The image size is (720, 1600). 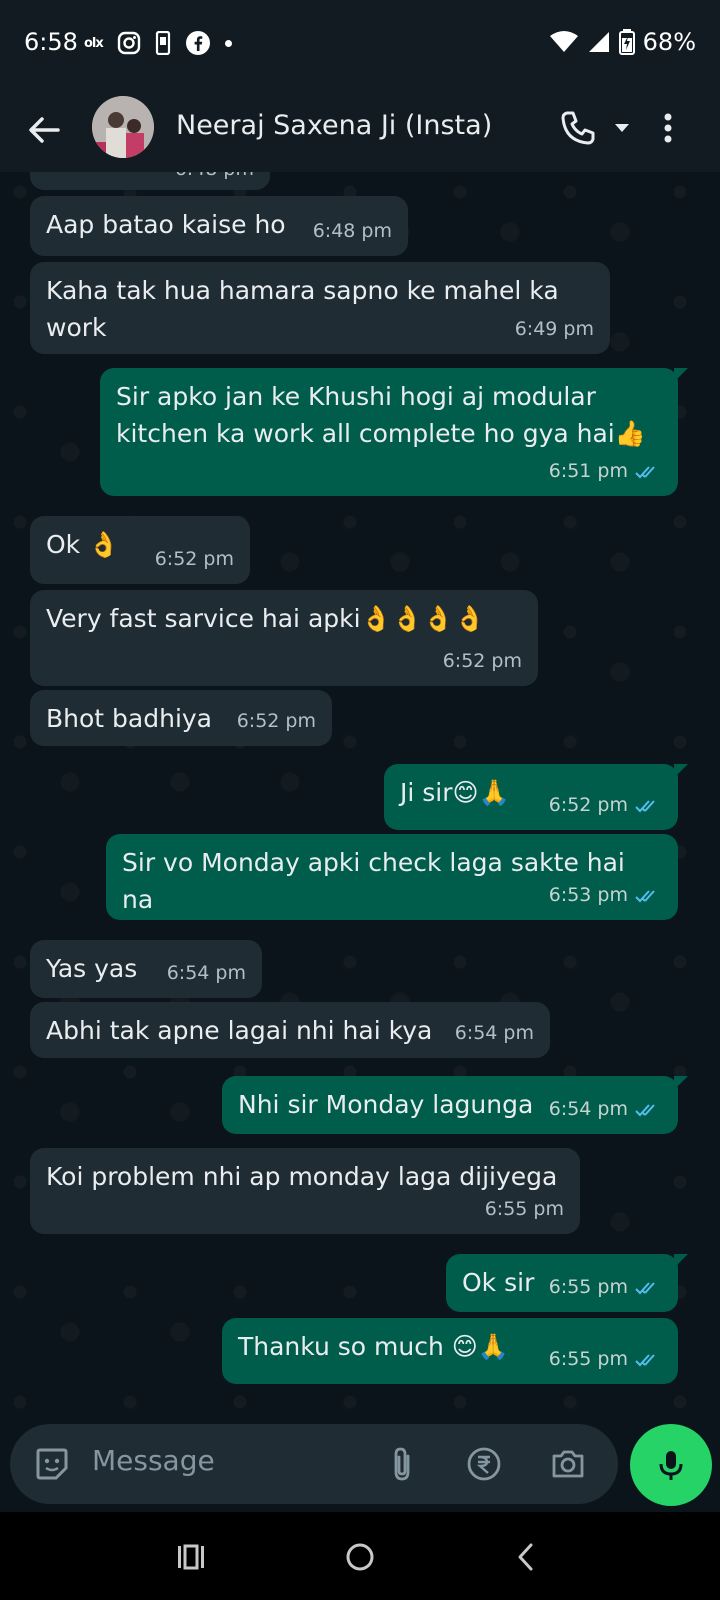 I want to click on call-icon, so click(x=578, y=128).